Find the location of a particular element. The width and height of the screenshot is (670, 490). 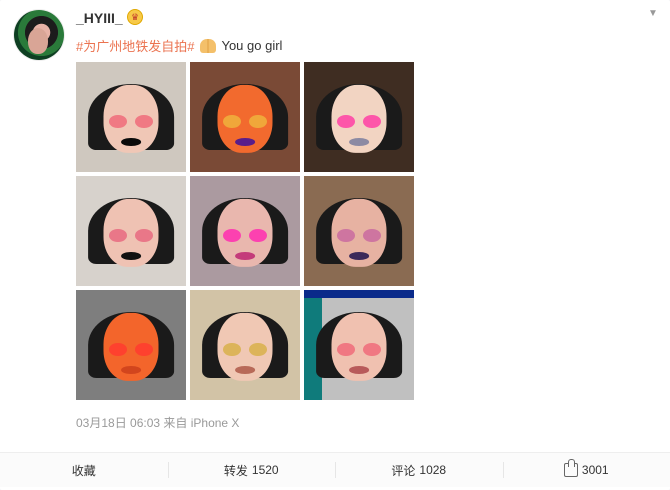

praying-hands-icon is located at coordinates (208, 45).